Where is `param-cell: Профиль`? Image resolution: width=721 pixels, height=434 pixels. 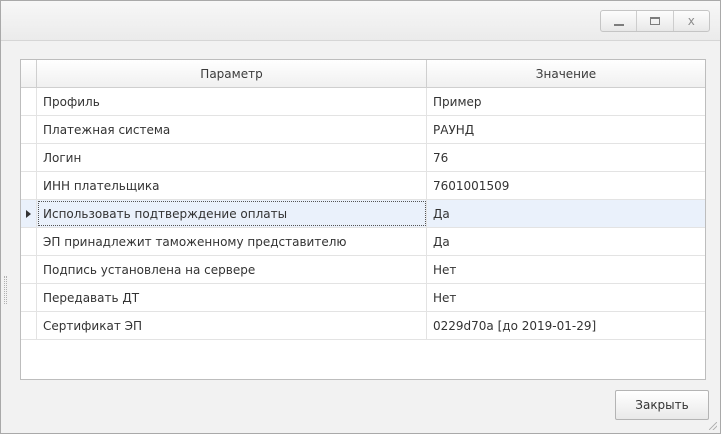 param-cell: Профиль is located at coordinates (232, 101).